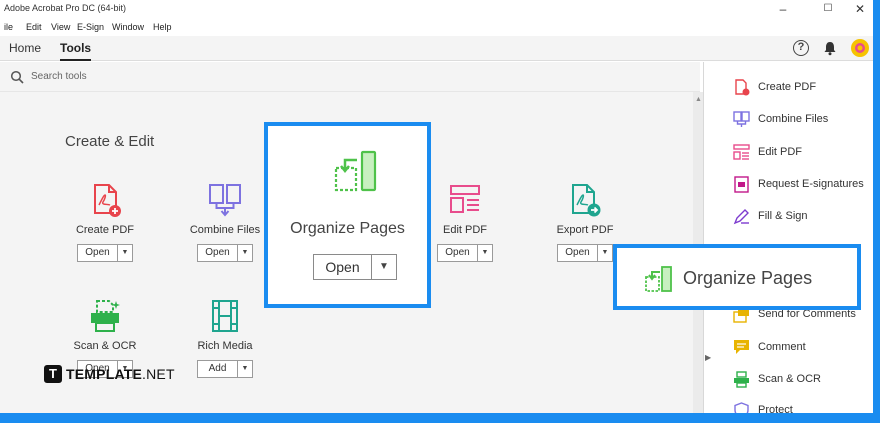 The height and width of the screenshot is (423, 880). I want to click on menu-esign: E-Sign, so click(90, 27).